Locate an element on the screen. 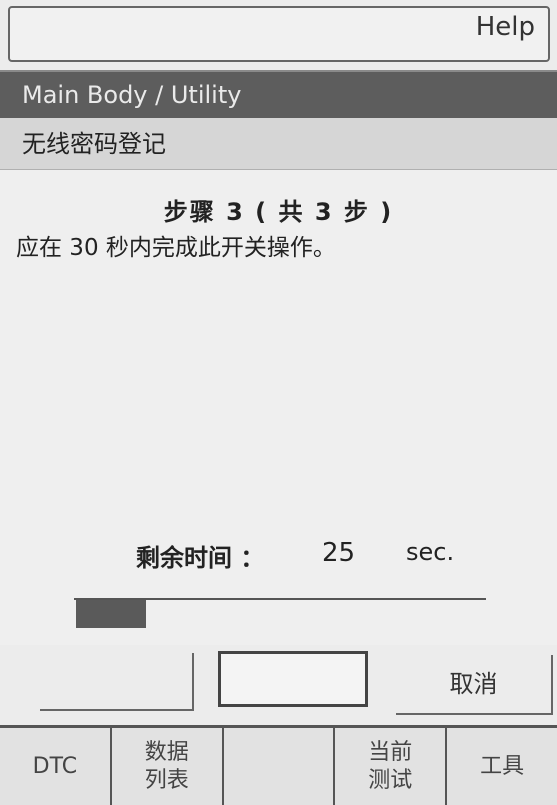  tab-active-test: 当前 测试 is located at coordinates (391, 766).